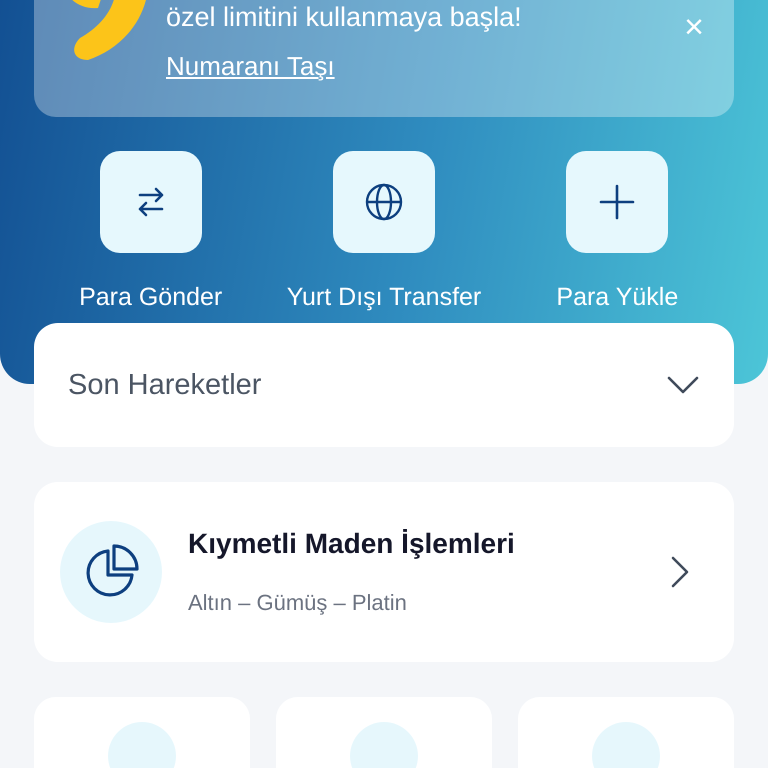  I want to click on recent-transactions-card: Son Hareketler, so click(384, 385).